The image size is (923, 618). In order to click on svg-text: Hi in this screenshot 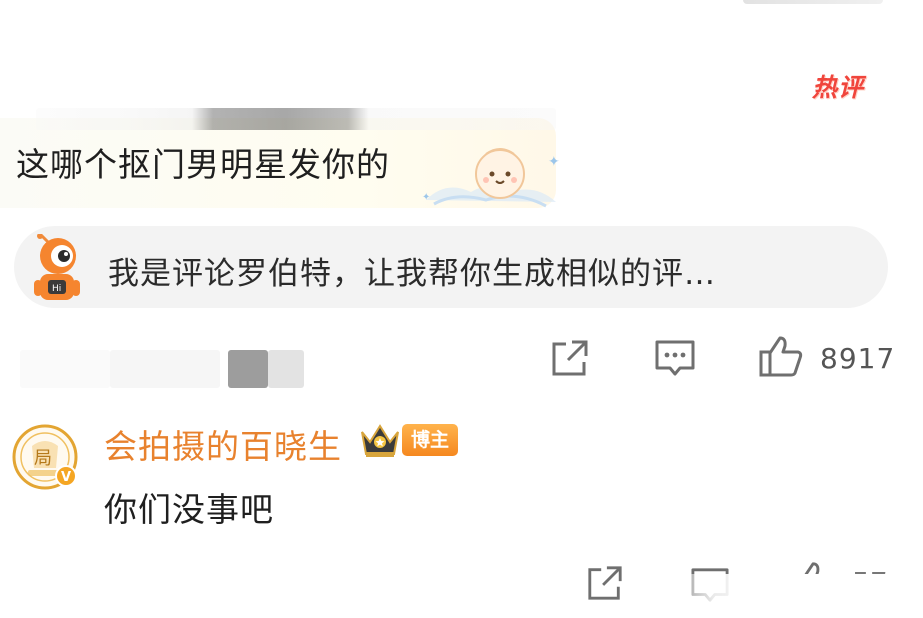, I will do `click(56, 289)`.